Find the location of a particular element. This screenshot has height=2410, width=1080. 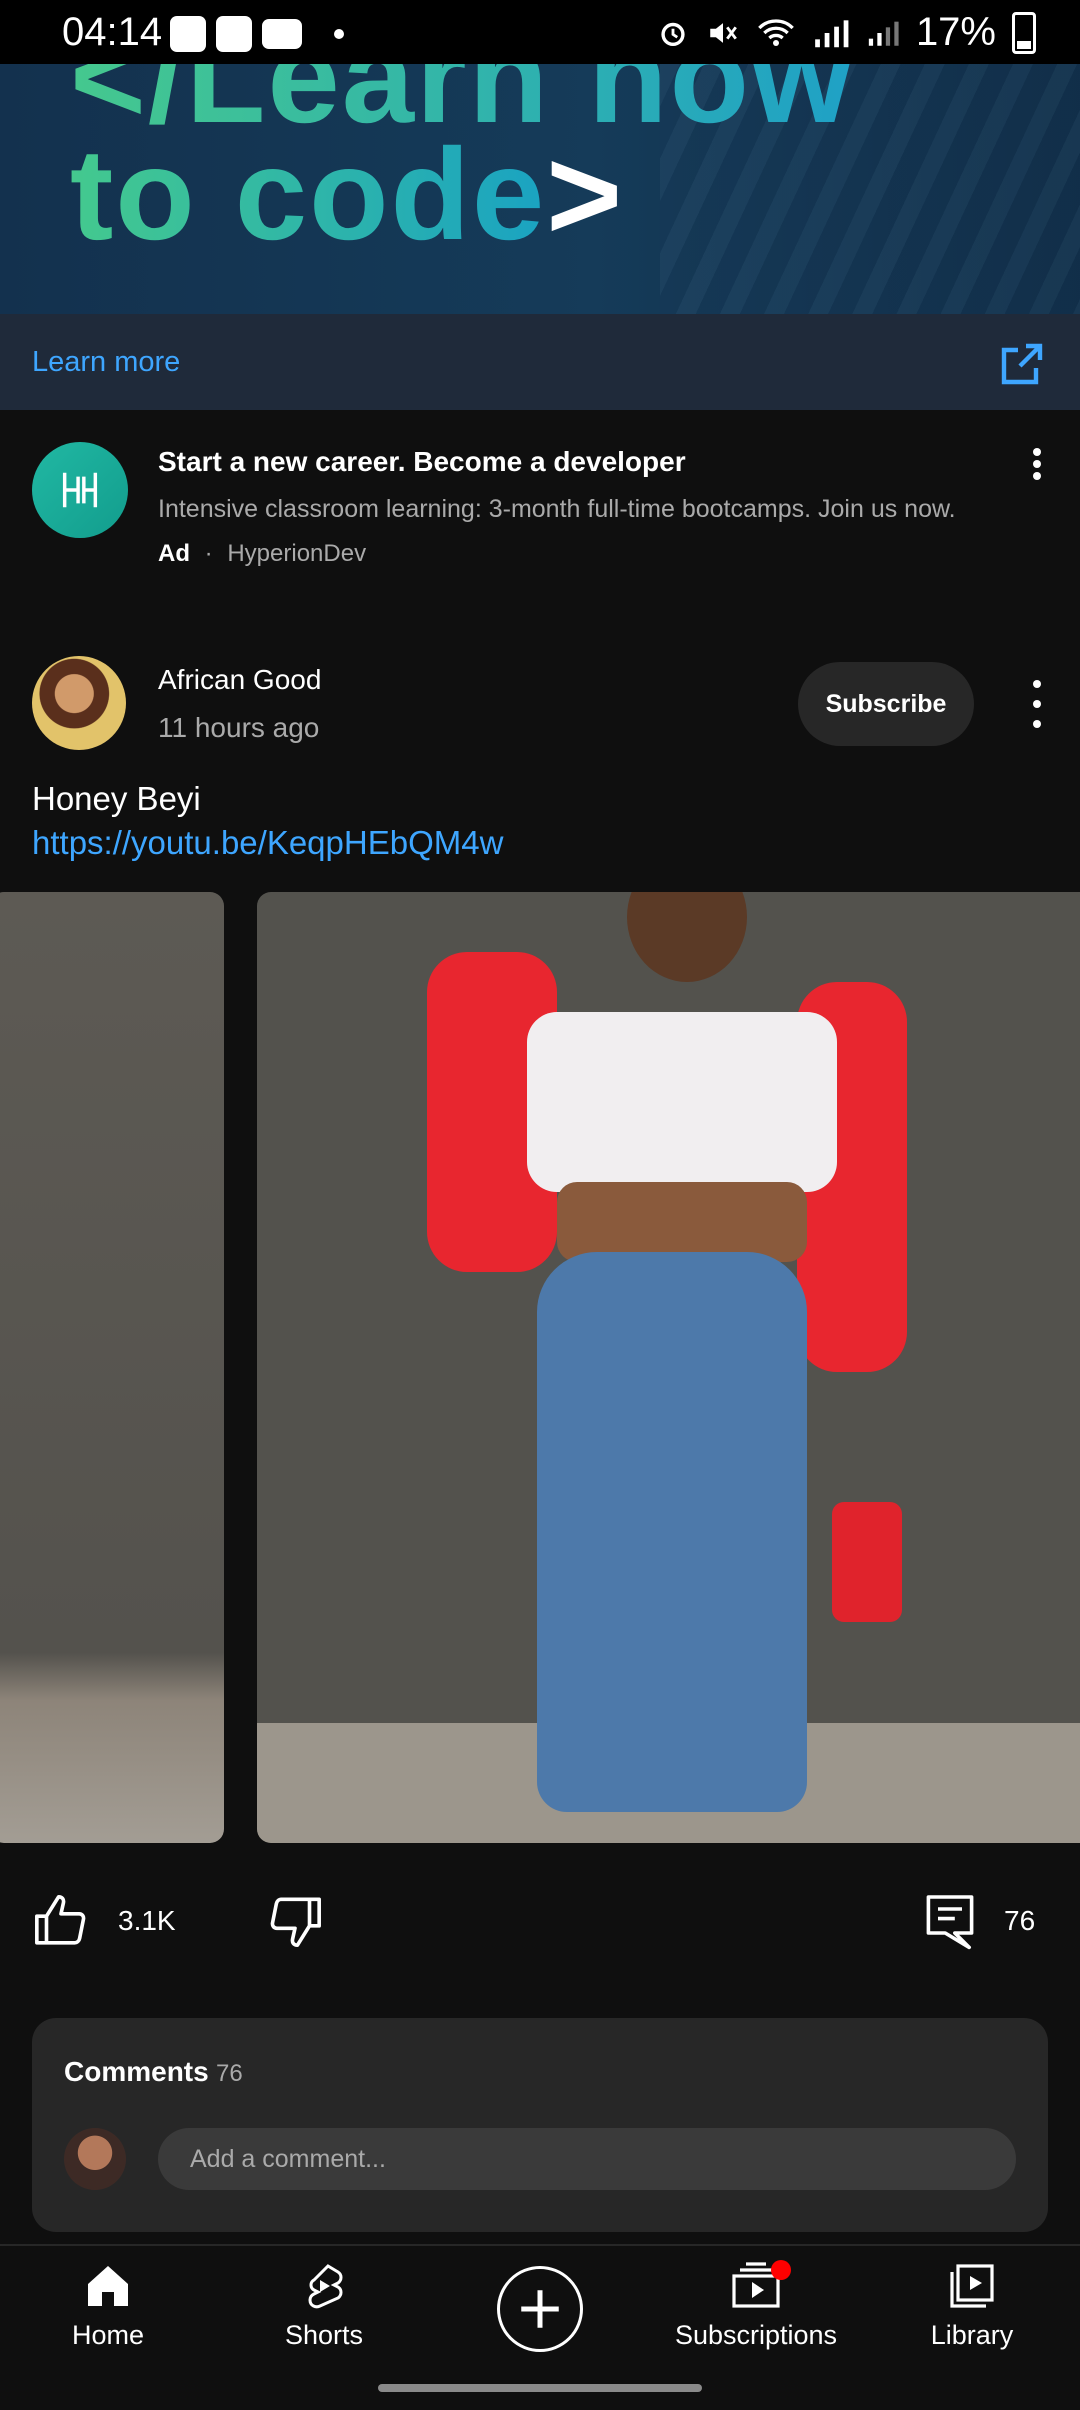

create-button is located at coordinates (540, 2309).